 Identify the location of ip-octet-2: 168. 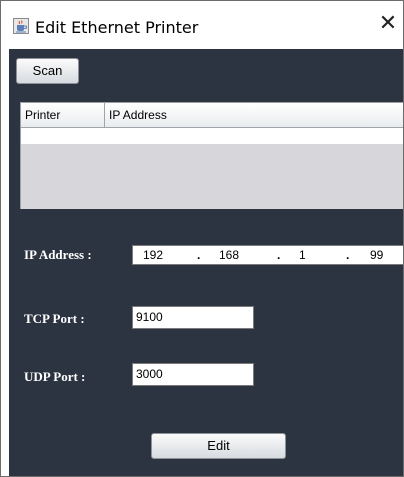
(229, 255).